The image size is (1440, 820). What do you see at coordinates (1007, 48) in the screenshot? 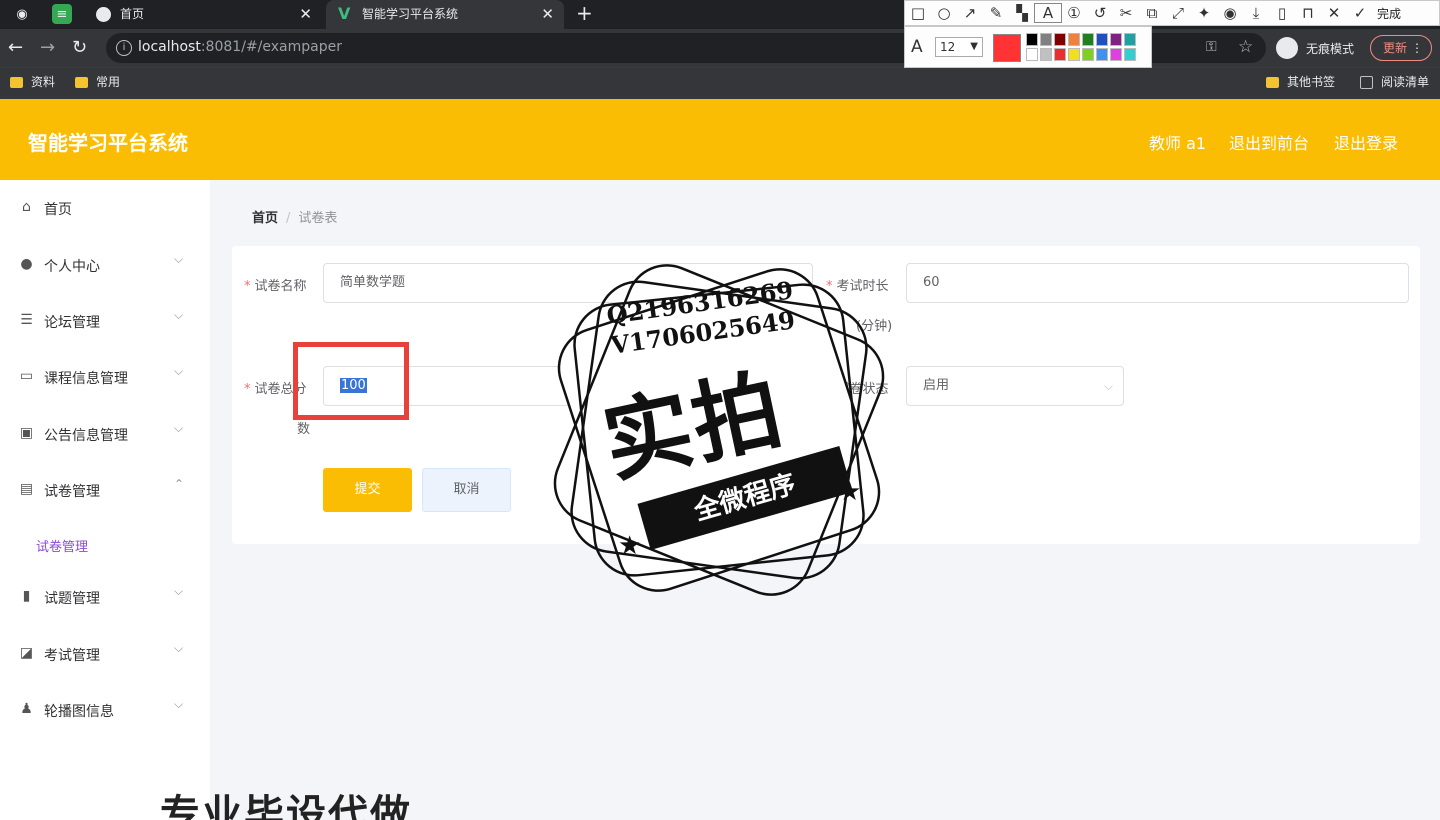
I see `current-color-swatch` at bounding box center [1007, 48].